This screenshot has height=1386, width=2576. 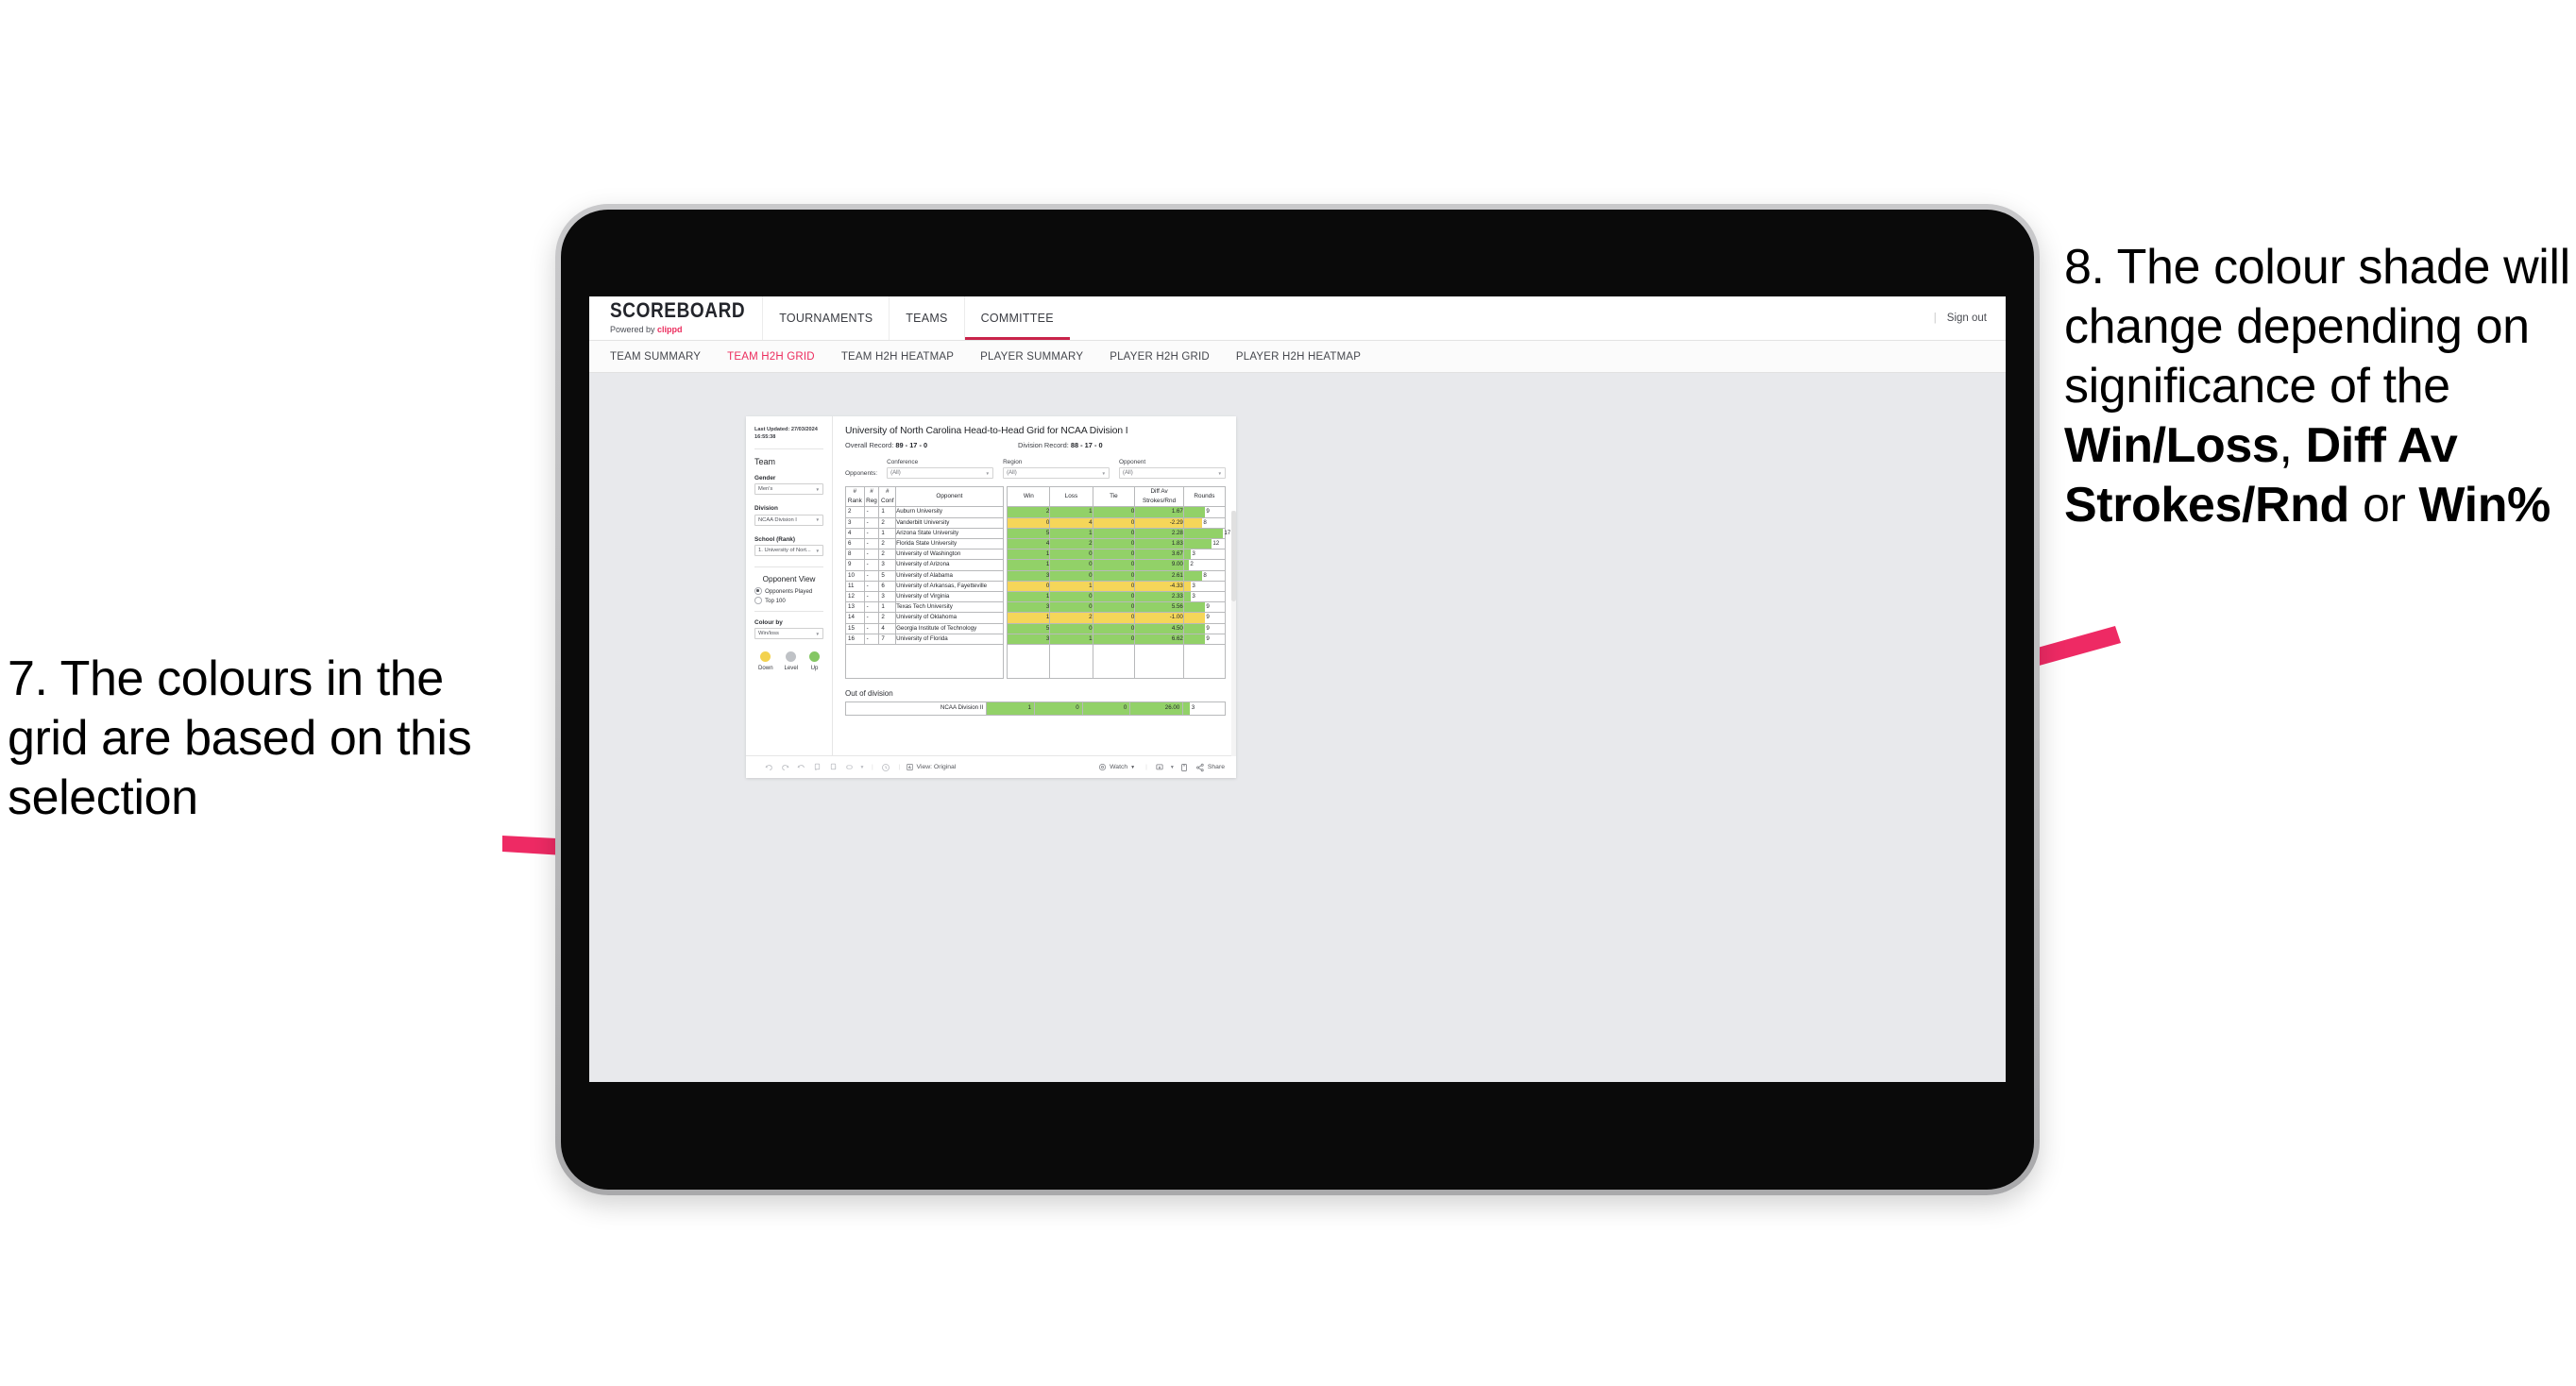 What do you see at coordinates (765, 661) in the screenshot?
I see `legend-item-down: Down` at bounding box center [765, 661].